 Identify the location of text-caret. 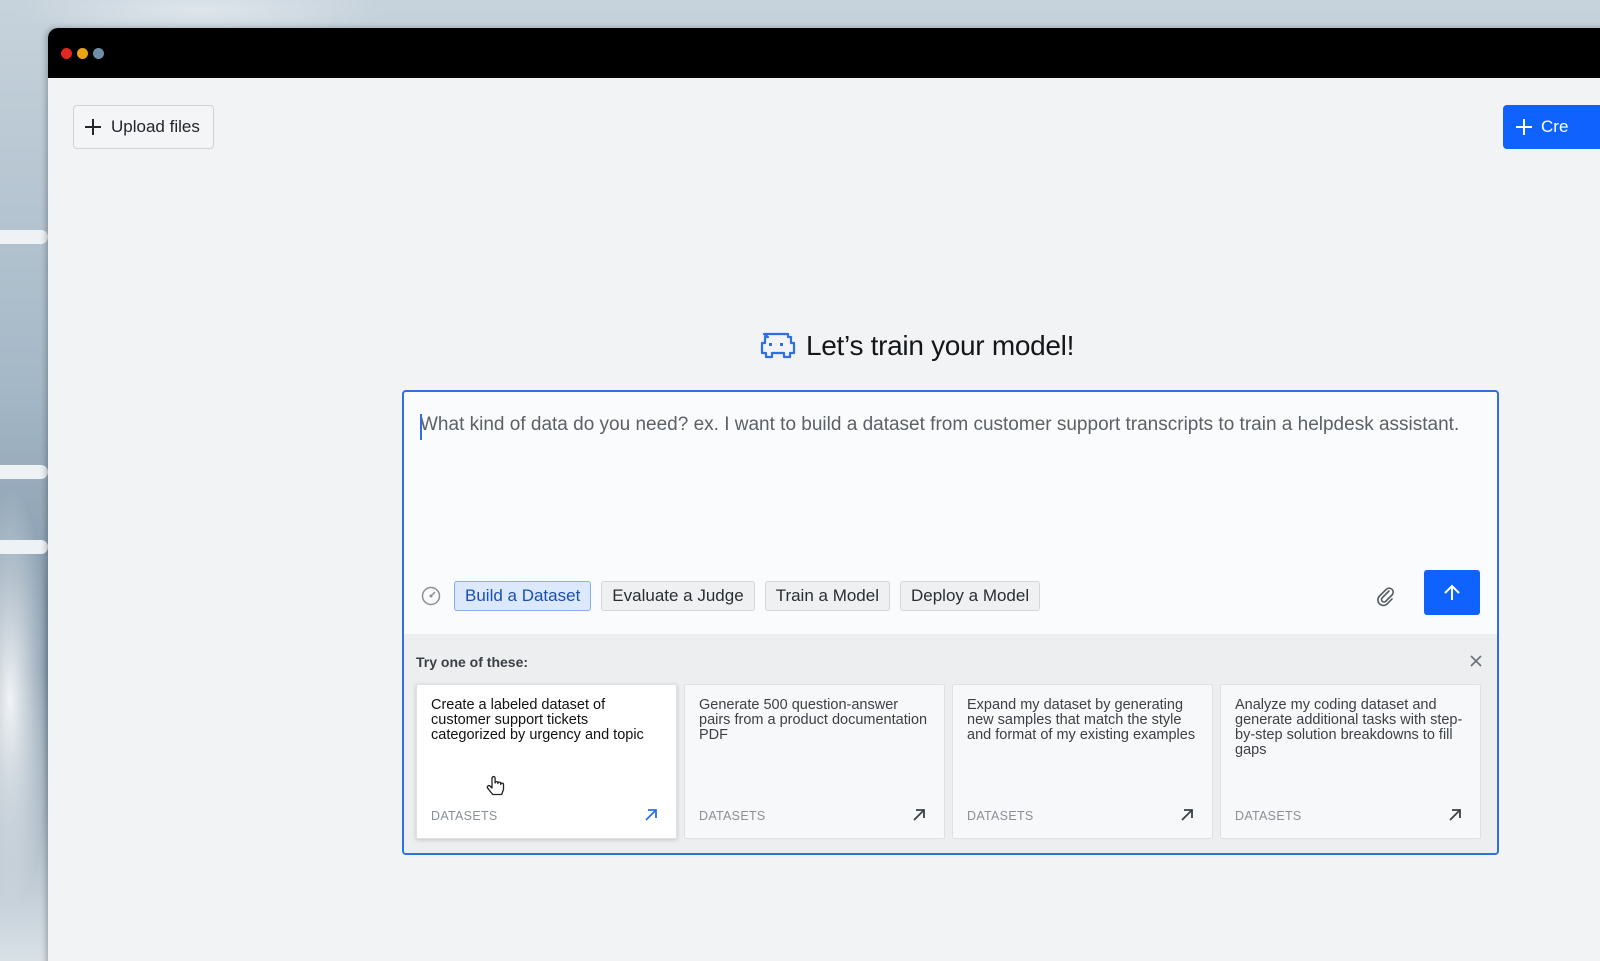
(421, 427).